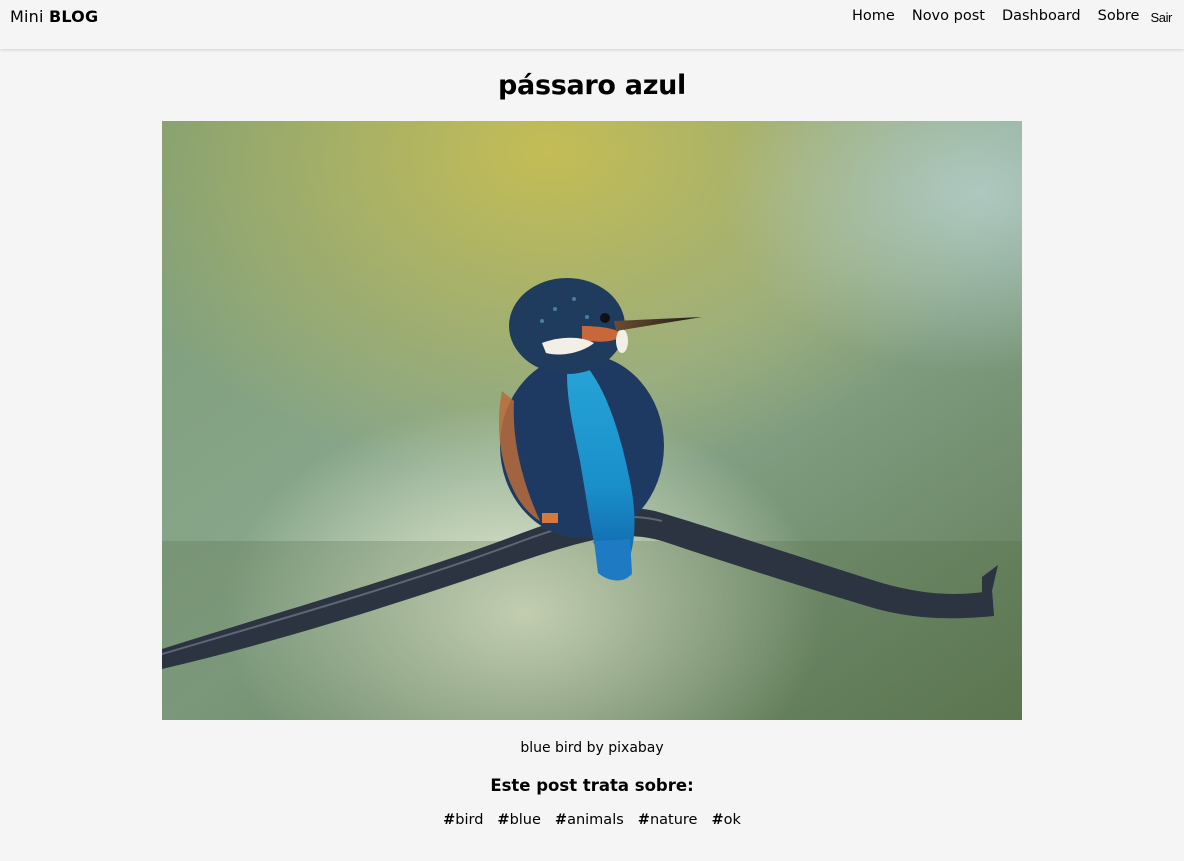 This screenshot has width=1184, height=861. I want to click on post-body: blue bird by pixabay, so click(592, 748).